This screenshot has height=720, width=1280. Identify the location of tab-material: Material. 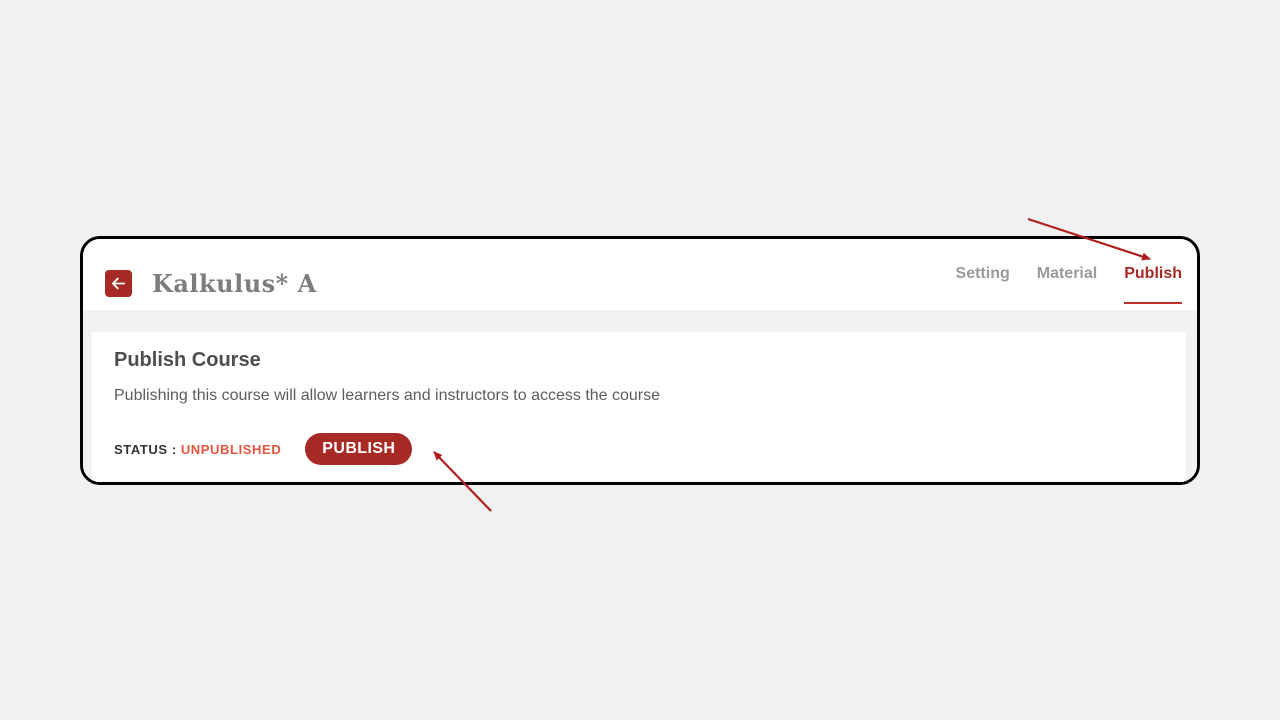
(1067, 284).